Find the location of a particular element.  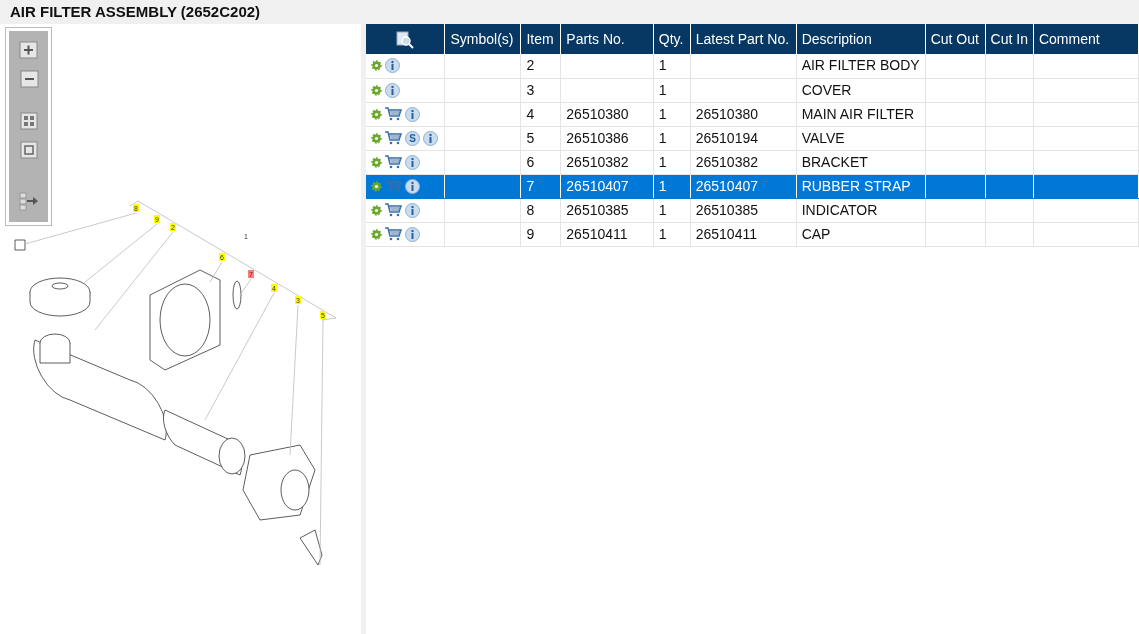

column-header: Item is located at coordinates (540, 39).